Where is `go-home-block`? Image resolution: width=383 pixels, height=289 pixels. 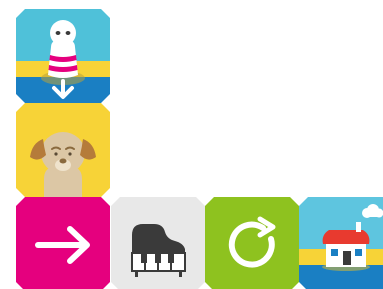
go-home-block is located at coordinates (341, 243).